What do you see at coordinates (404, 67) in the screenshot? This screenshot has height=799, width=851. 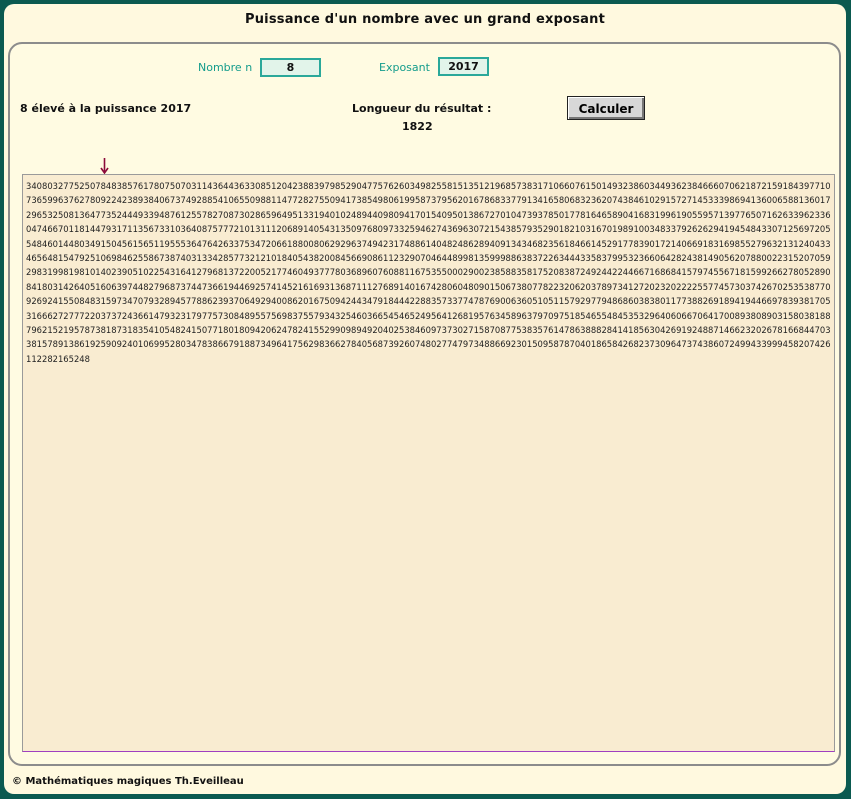 I see `exponent-label: Exposant` at bounding box center [404, 67].